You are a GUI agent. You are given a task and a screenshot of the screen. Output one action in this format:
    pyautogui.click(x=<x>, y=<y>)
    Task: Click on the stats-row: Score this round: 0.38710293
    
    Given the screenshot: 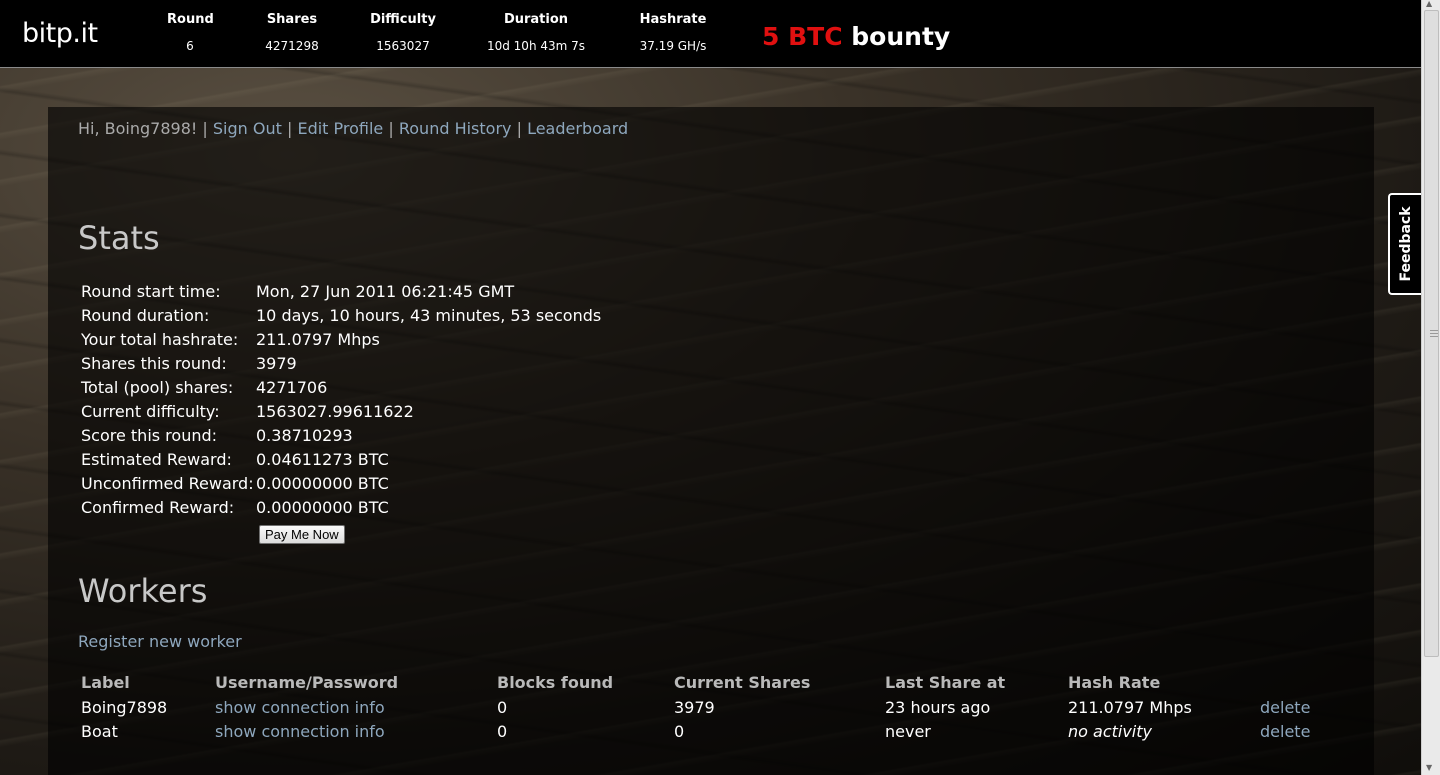 What is the action you would take?
    pyautogui.click(x=341, y=435)
    